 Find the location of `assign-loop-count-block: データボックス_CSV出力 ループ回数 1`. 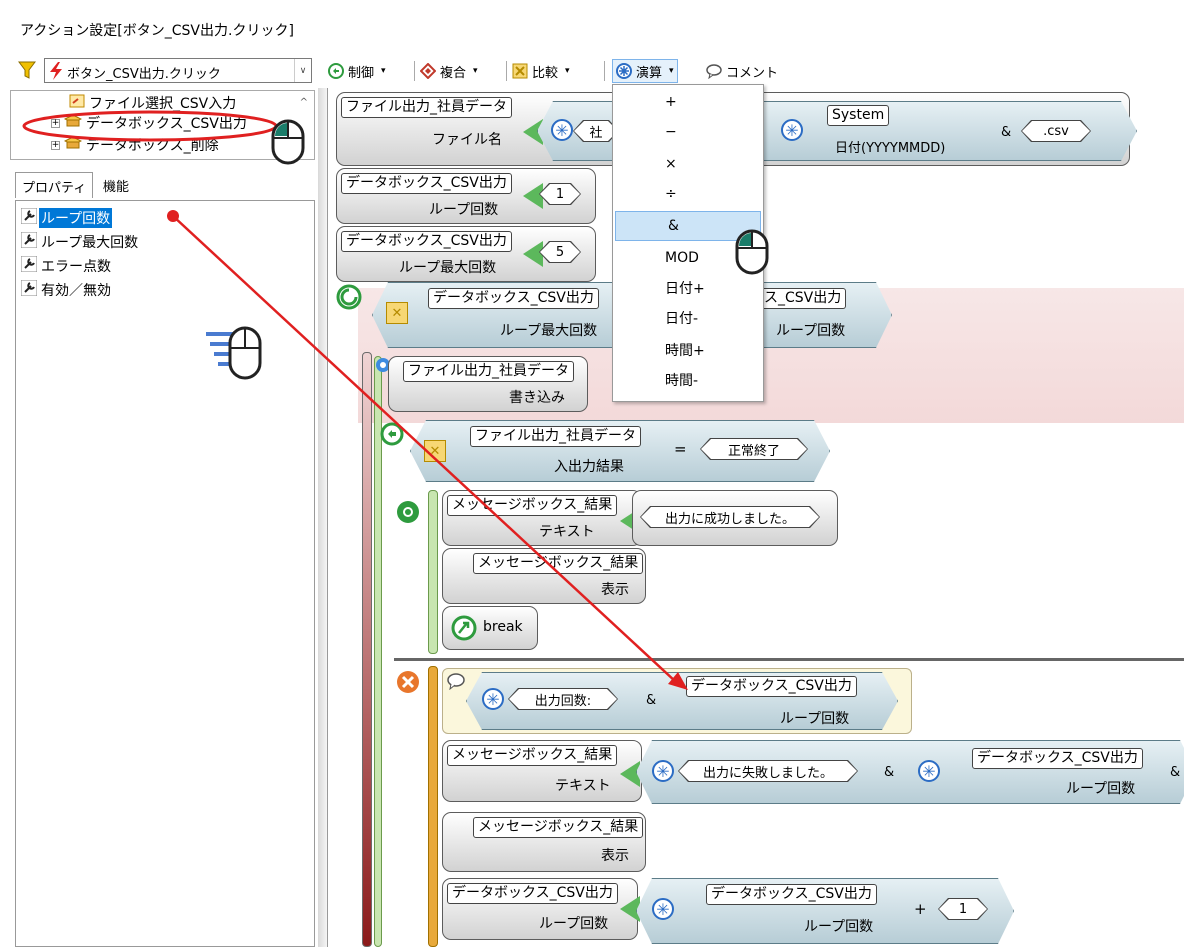

assign-loop-count-block: データボックス_CSV出力 ループ回数 1 is located at coordinates (466, 196).